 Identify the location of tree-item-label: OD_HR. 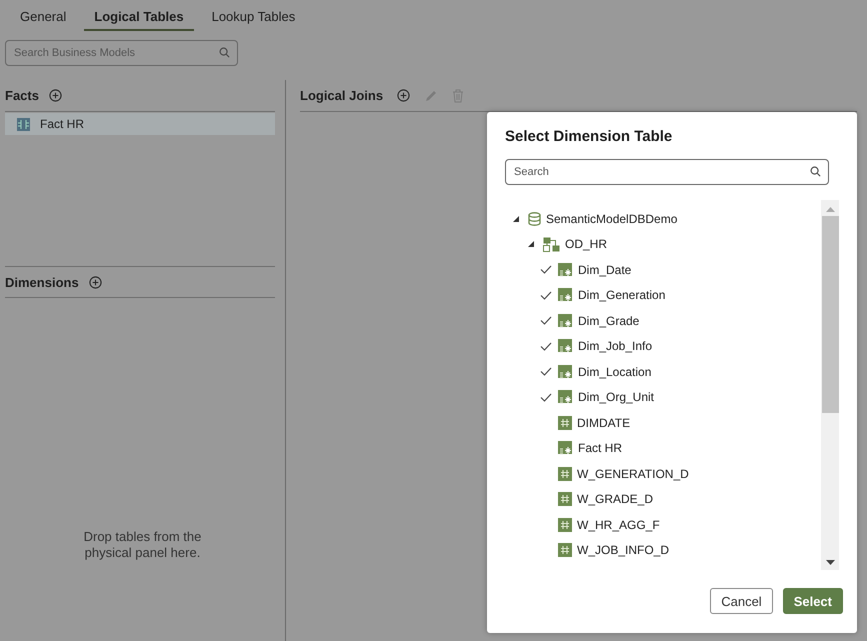
(586, 244).